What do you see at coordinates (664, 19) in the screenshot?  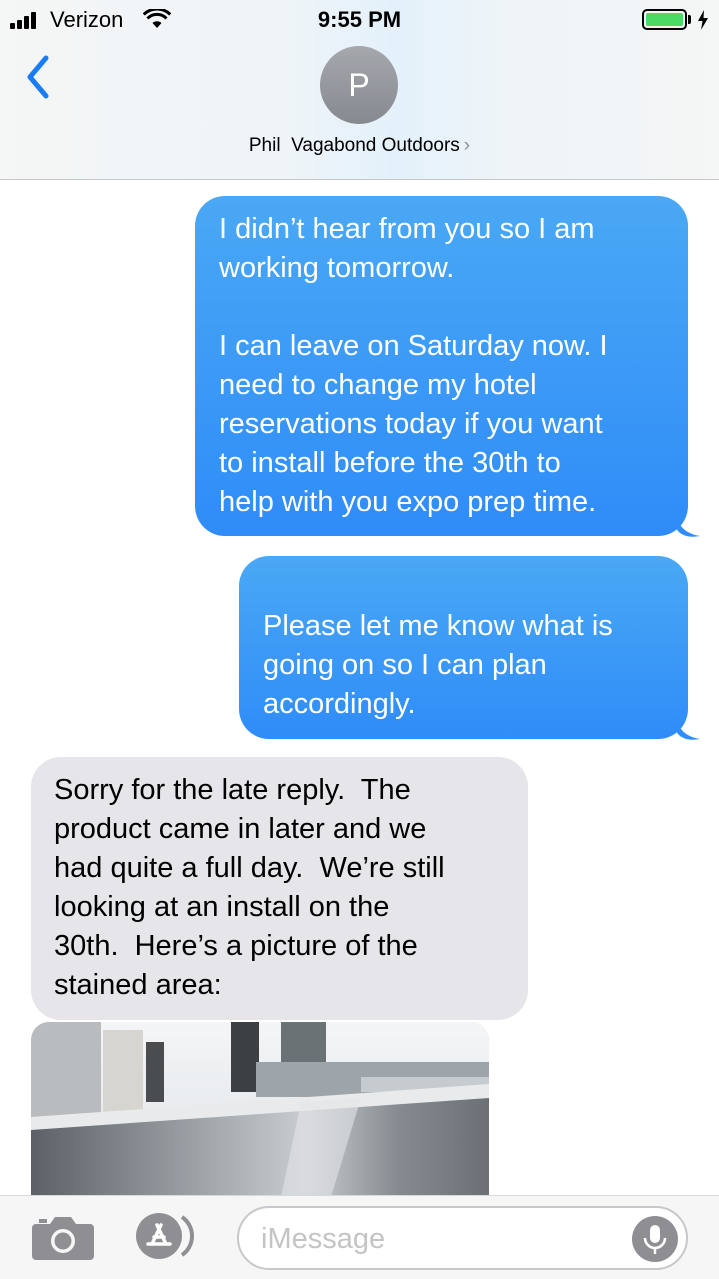 I see `battery-icon` at bounding box center [664, 19].